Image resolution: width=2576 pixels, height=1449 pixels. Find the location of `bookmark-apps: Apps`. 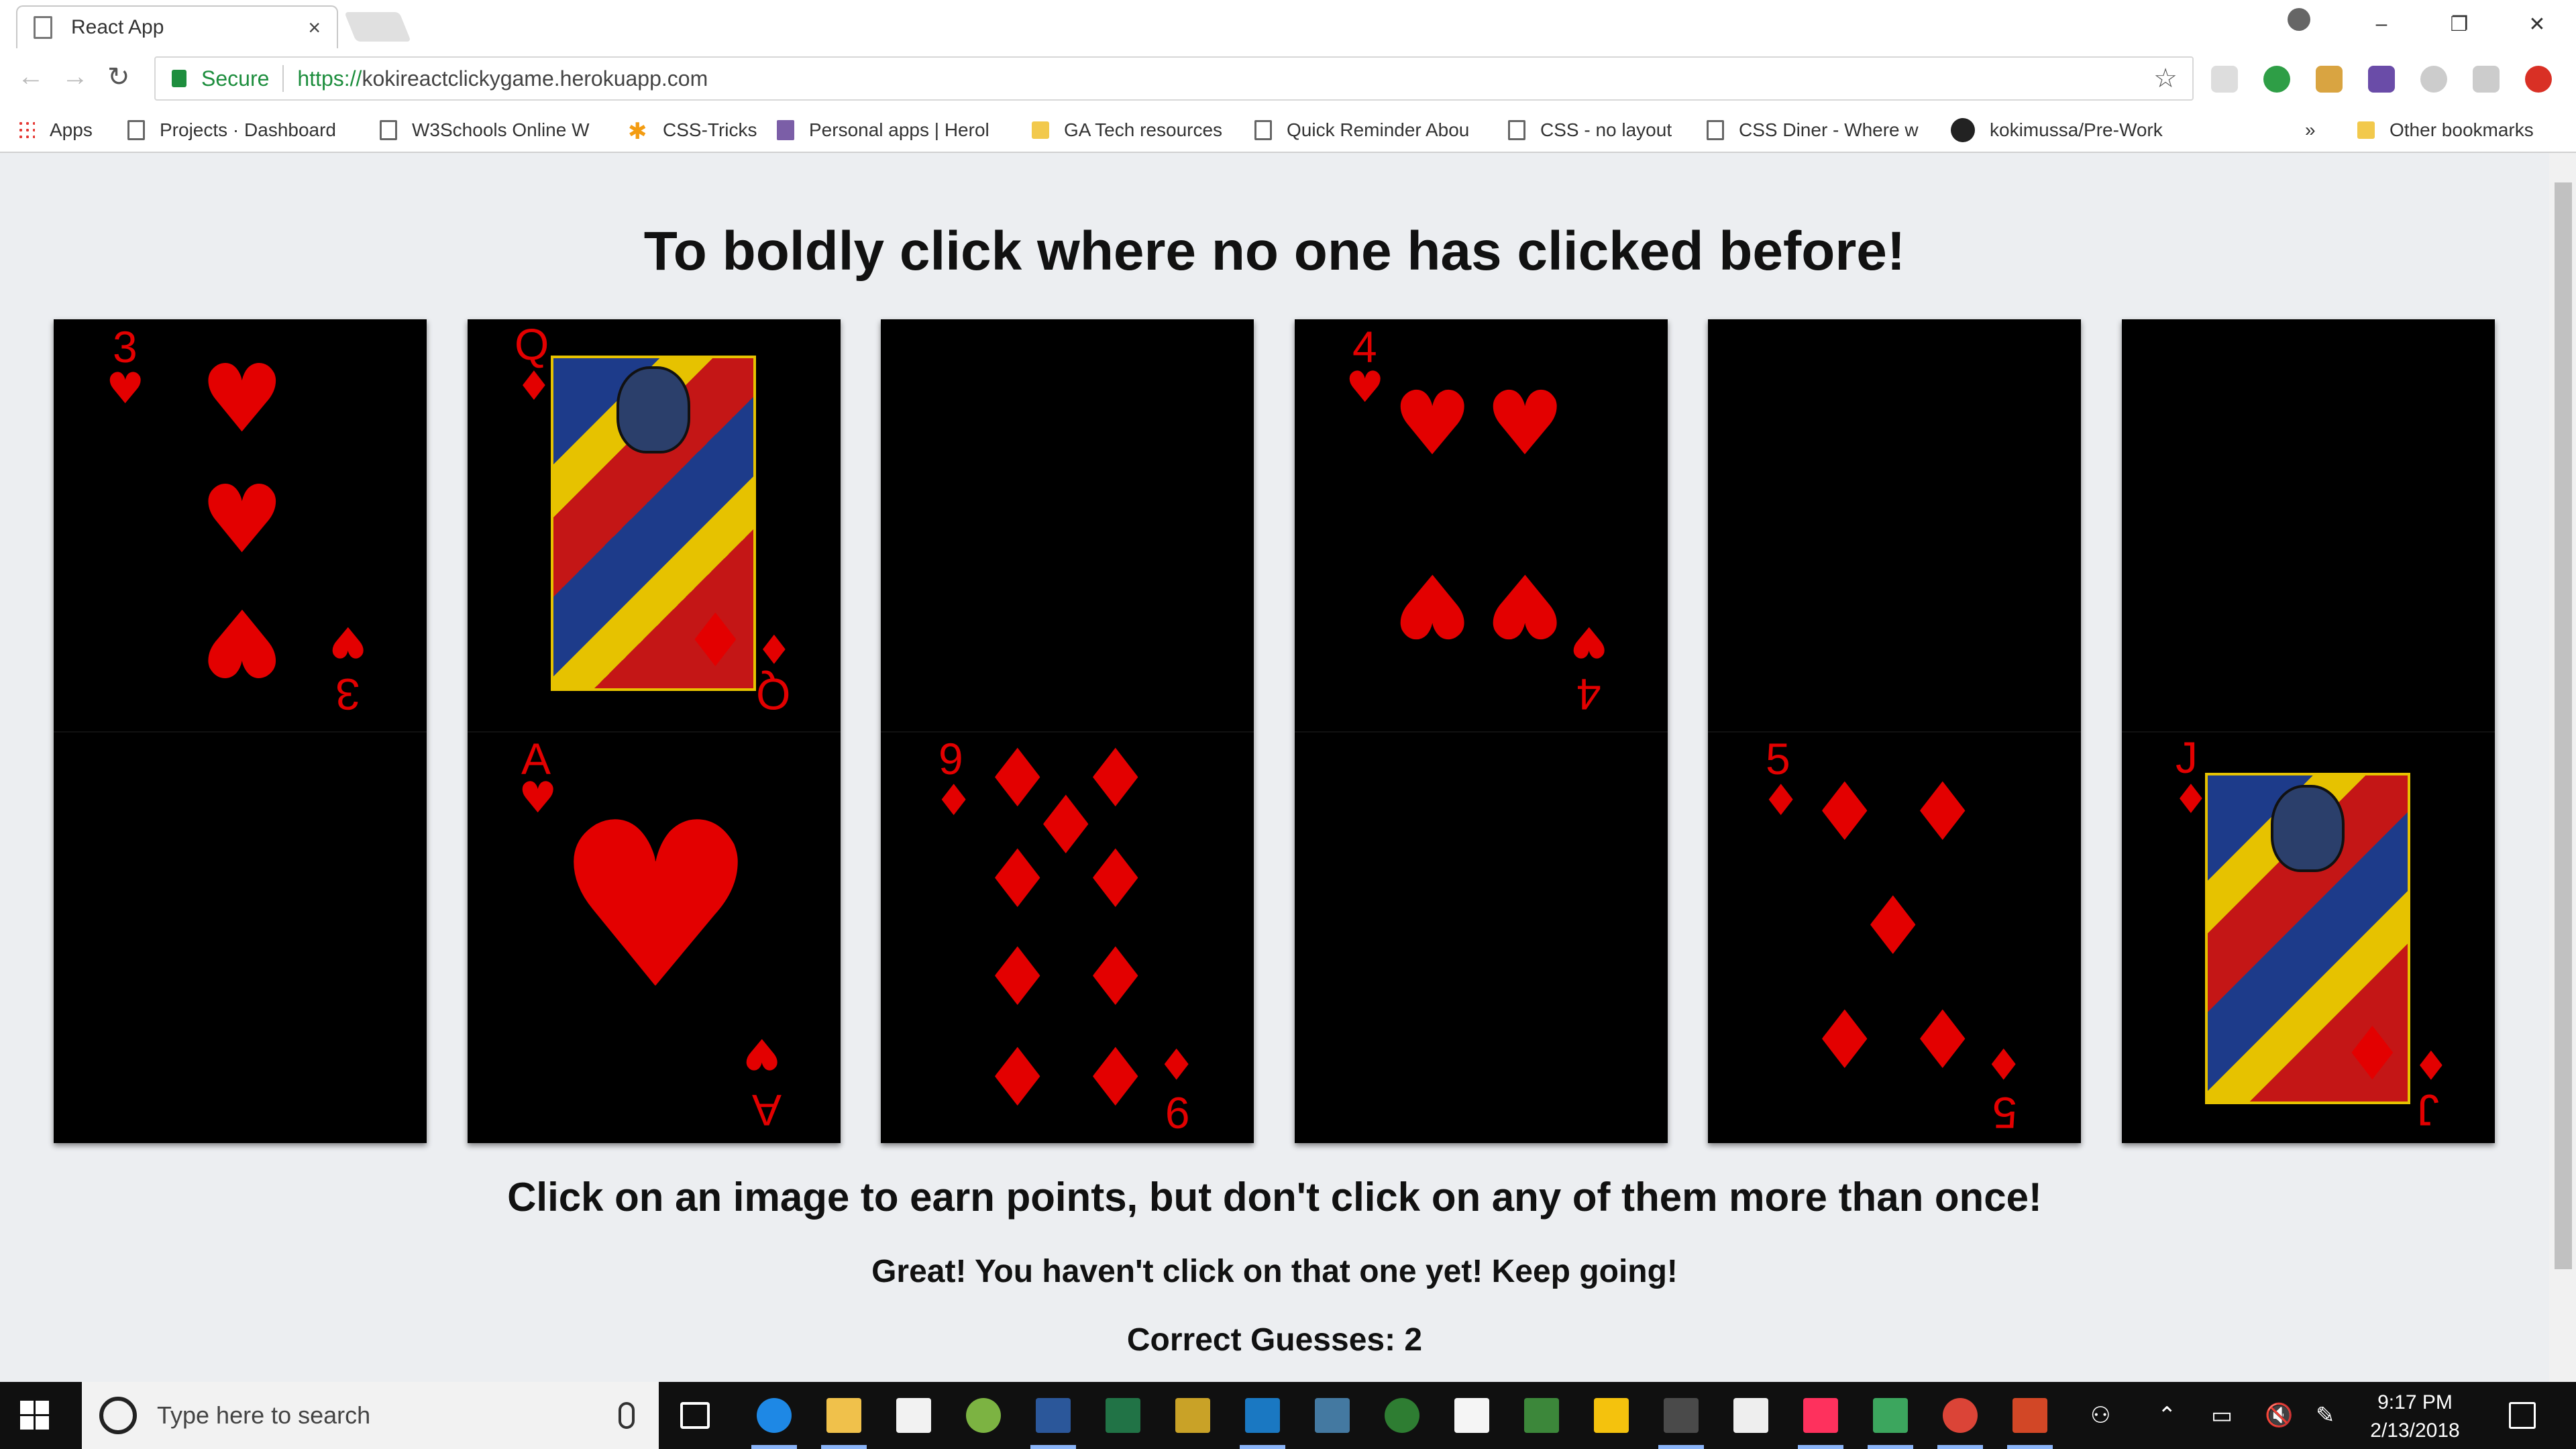

bookmark-apps: Apps is located at coordinates (55, 130).